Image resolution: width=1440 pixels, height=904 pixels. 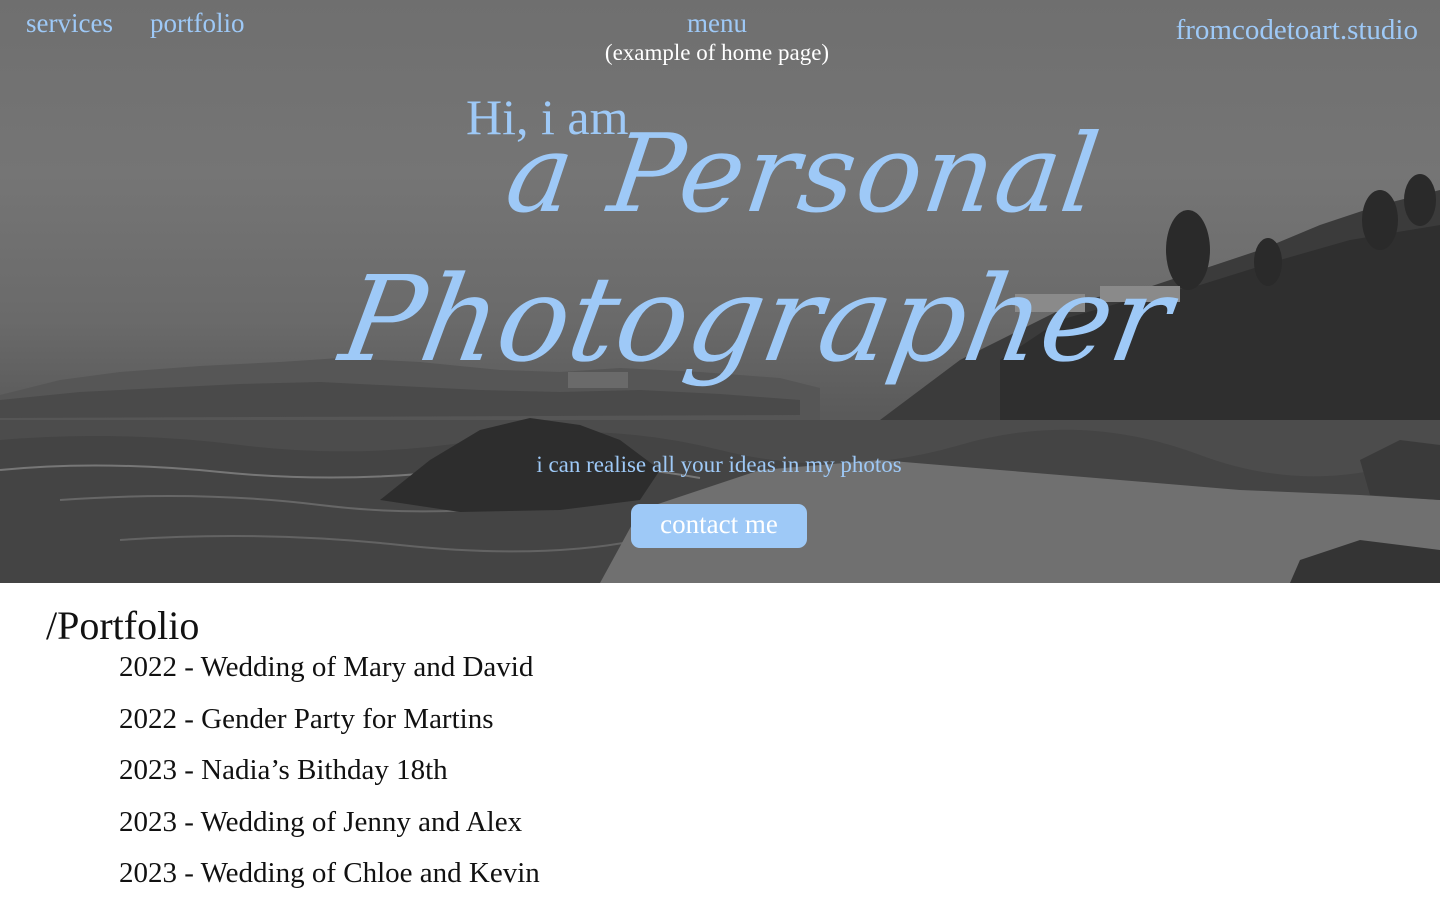 I want to click on contact-me-button: contact me, so click(x=719, y=526).